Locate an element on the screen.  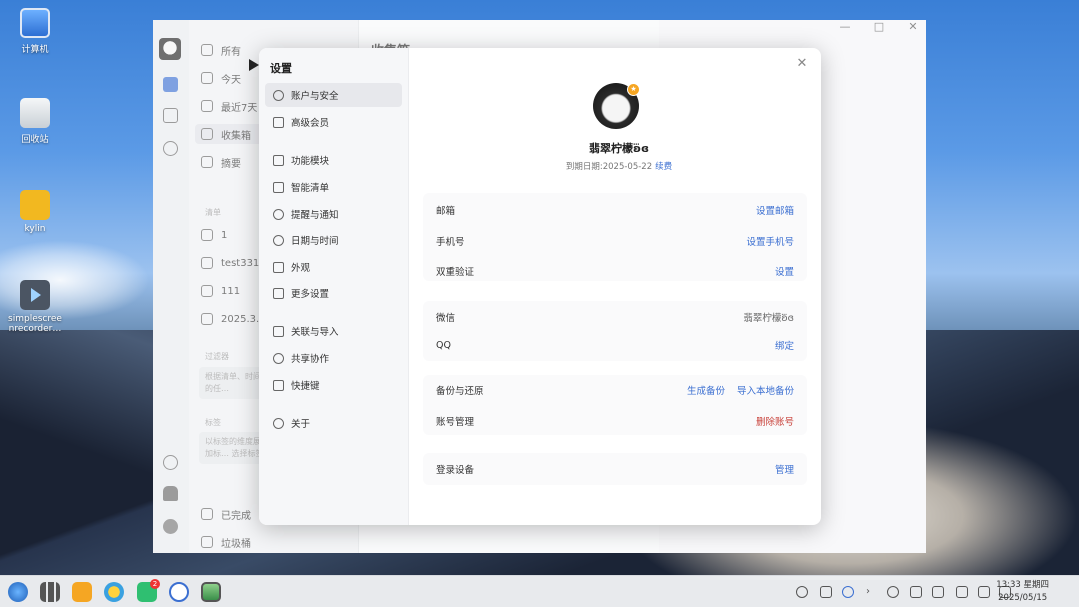
screenshot-icon is located at coordinates (916, 592).